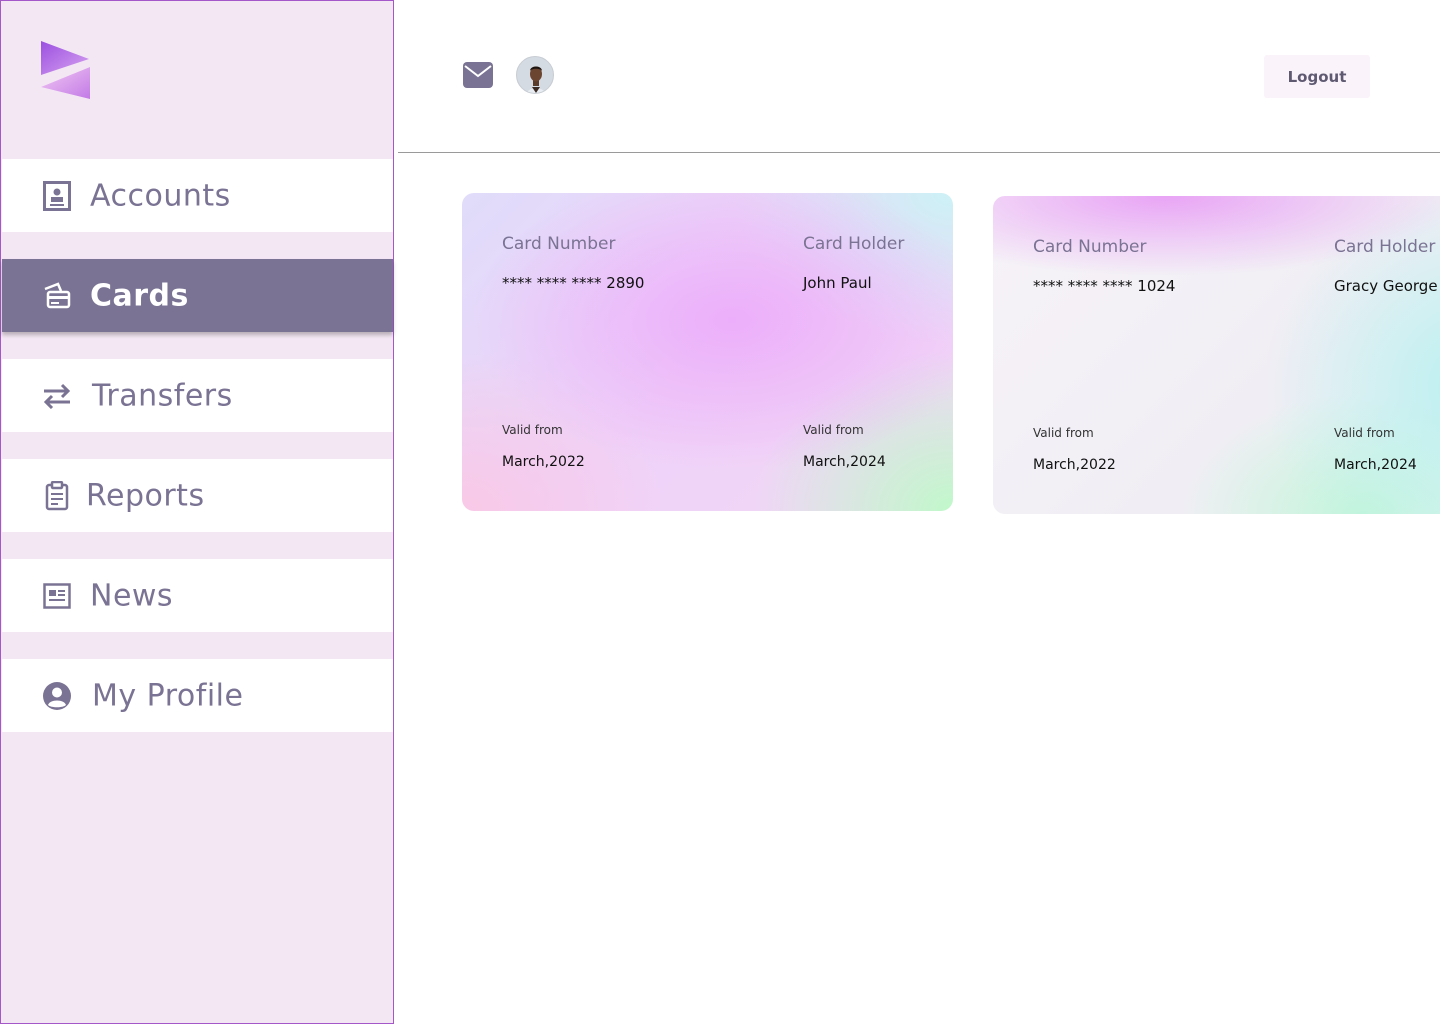 This screenshot has height=1024, width=1440. Describe the element at coordinates (478, 75) in the screenshot. I see `mail-icon` at that location.